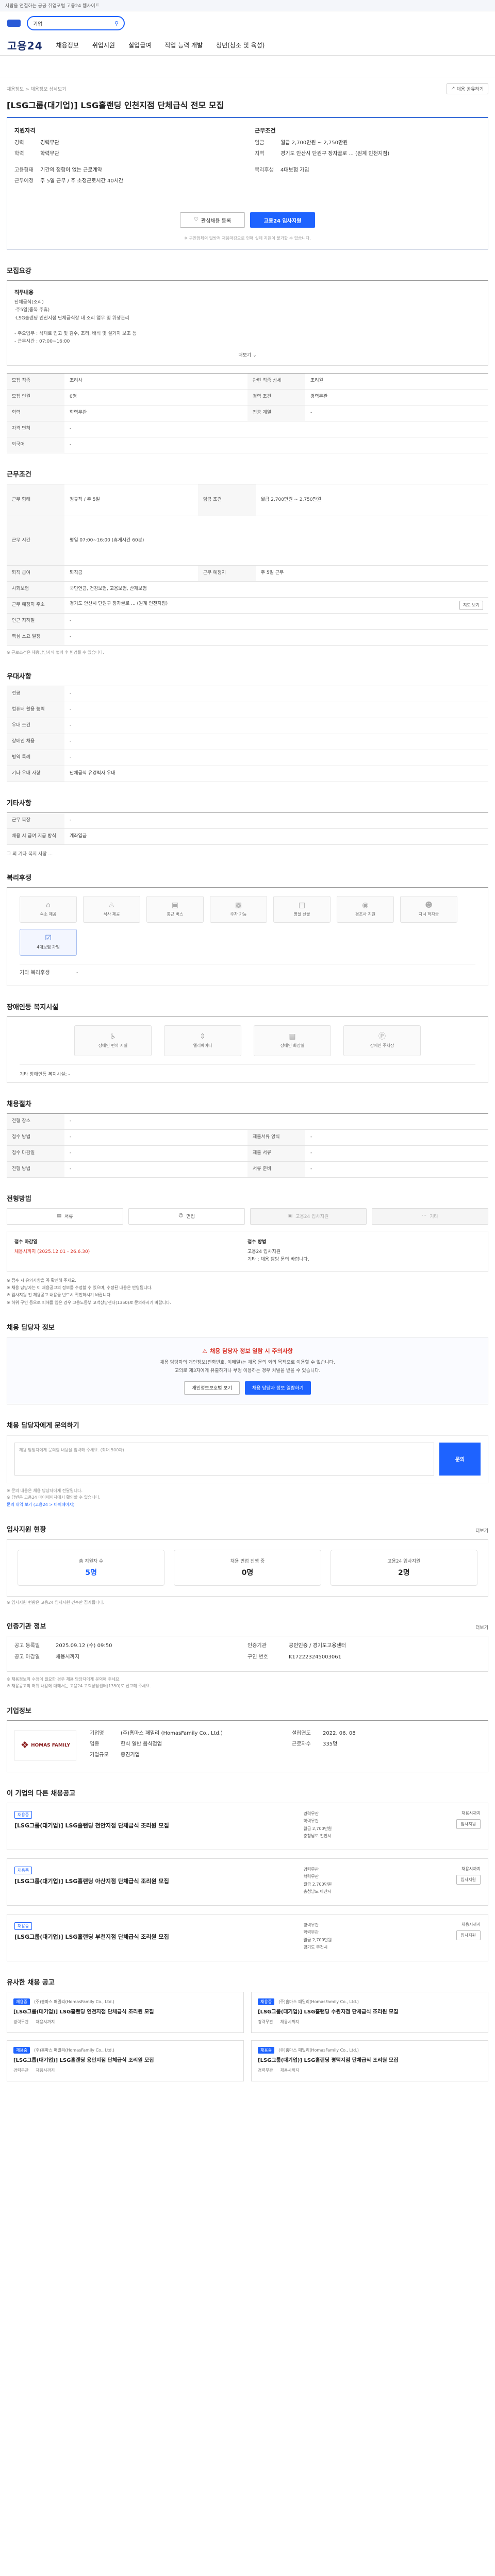 This screenshot has height=2576, width=495. I want to click on search-icon: ⚲, so click(116, 23).